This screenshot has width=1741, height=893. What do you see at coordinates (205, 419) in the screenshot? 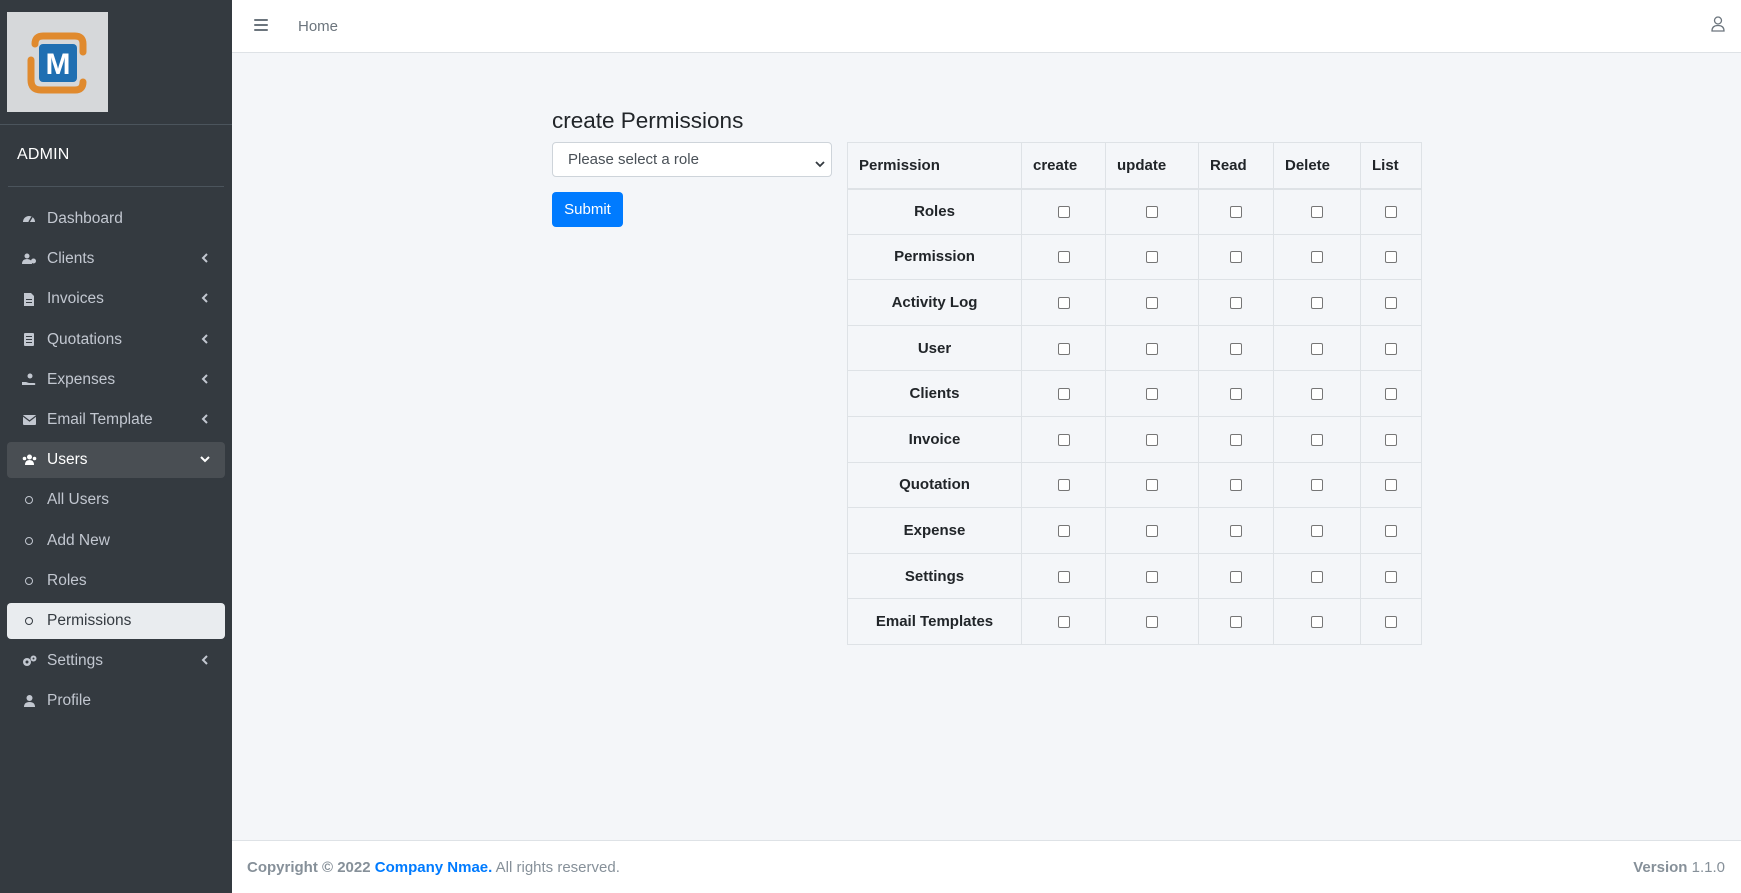
I see `chevron-left-icon` at bounding box center [205, 419].